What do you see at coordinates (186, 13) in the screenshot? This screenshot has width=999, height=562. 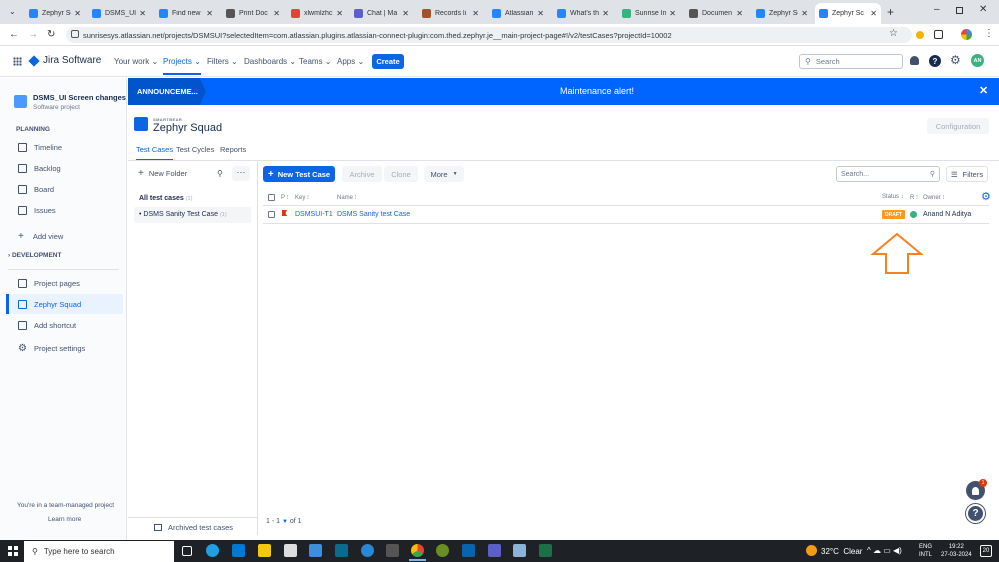 I see `browser-tab: Find new ✕` at bounding box center [186, 13].